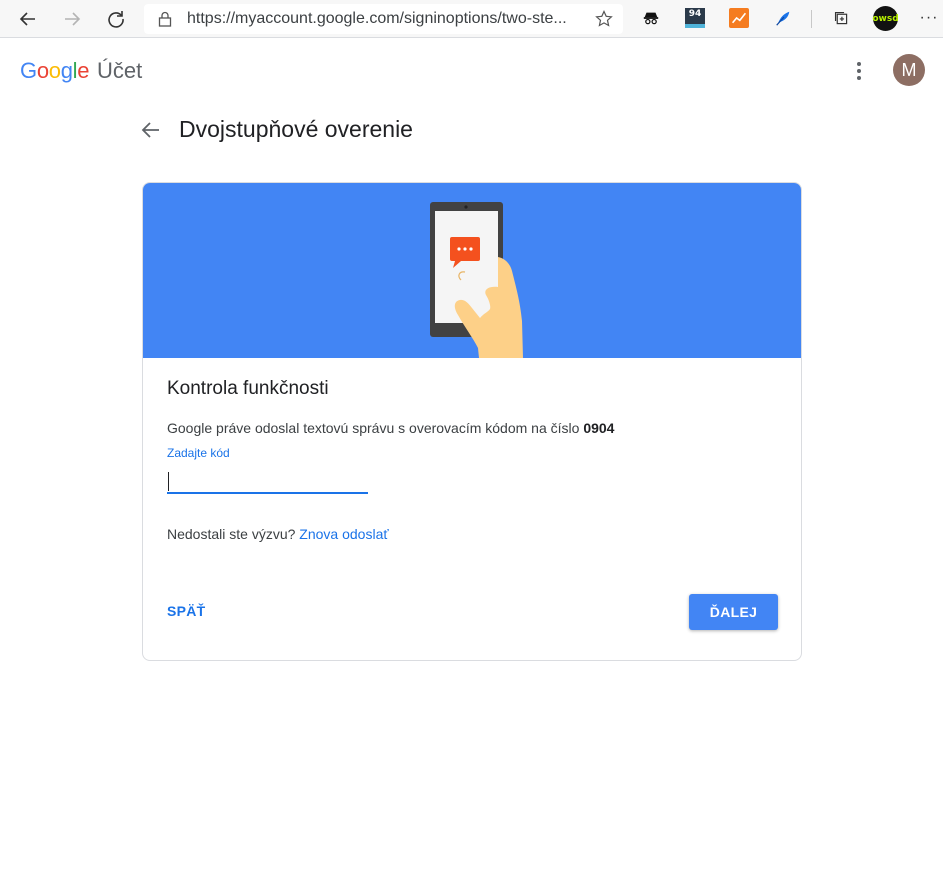 This screenshot has height=869, width=943. Describe the element at coordinates (248, 388) in the screenshot. I see `card-title: Kontrola funkčnosti` at that location.